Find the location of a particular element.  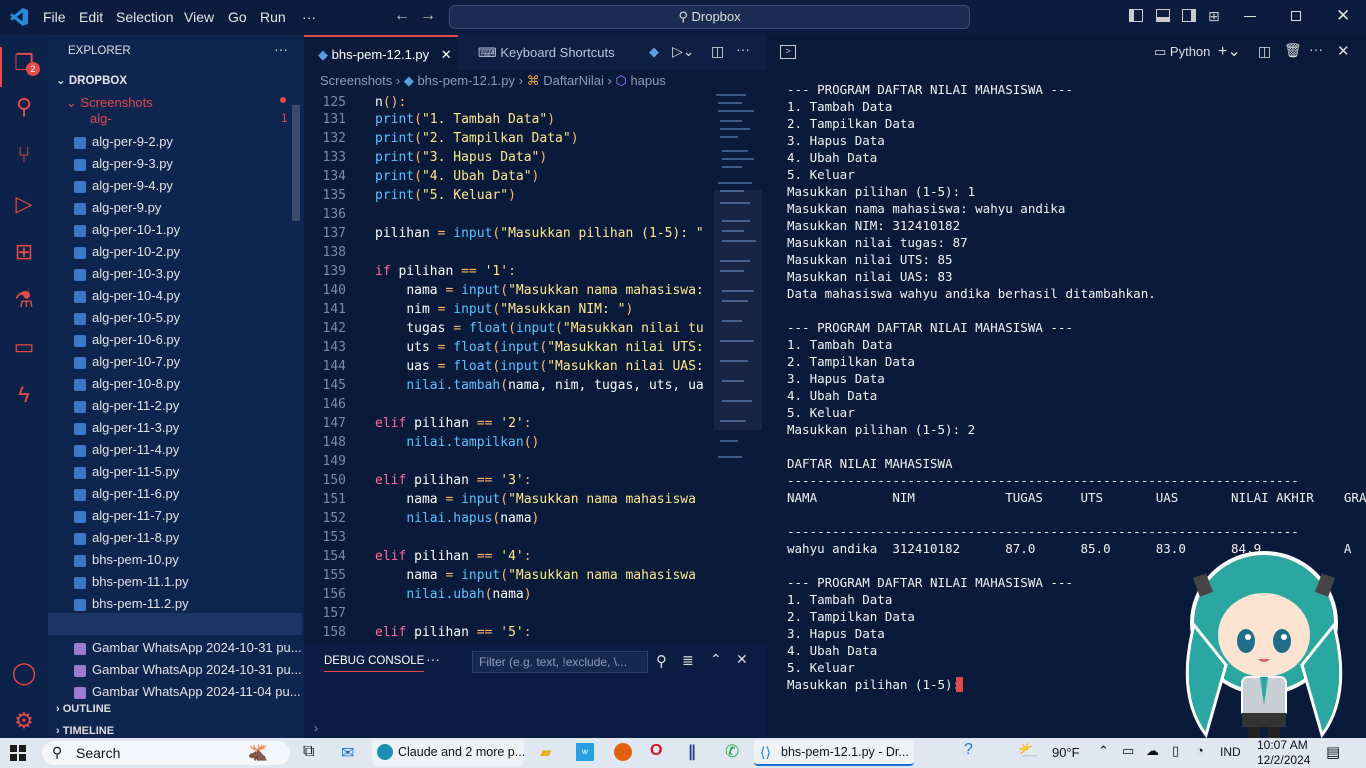

outline-section: › OUTLINE is located at coordinates (83, 709).